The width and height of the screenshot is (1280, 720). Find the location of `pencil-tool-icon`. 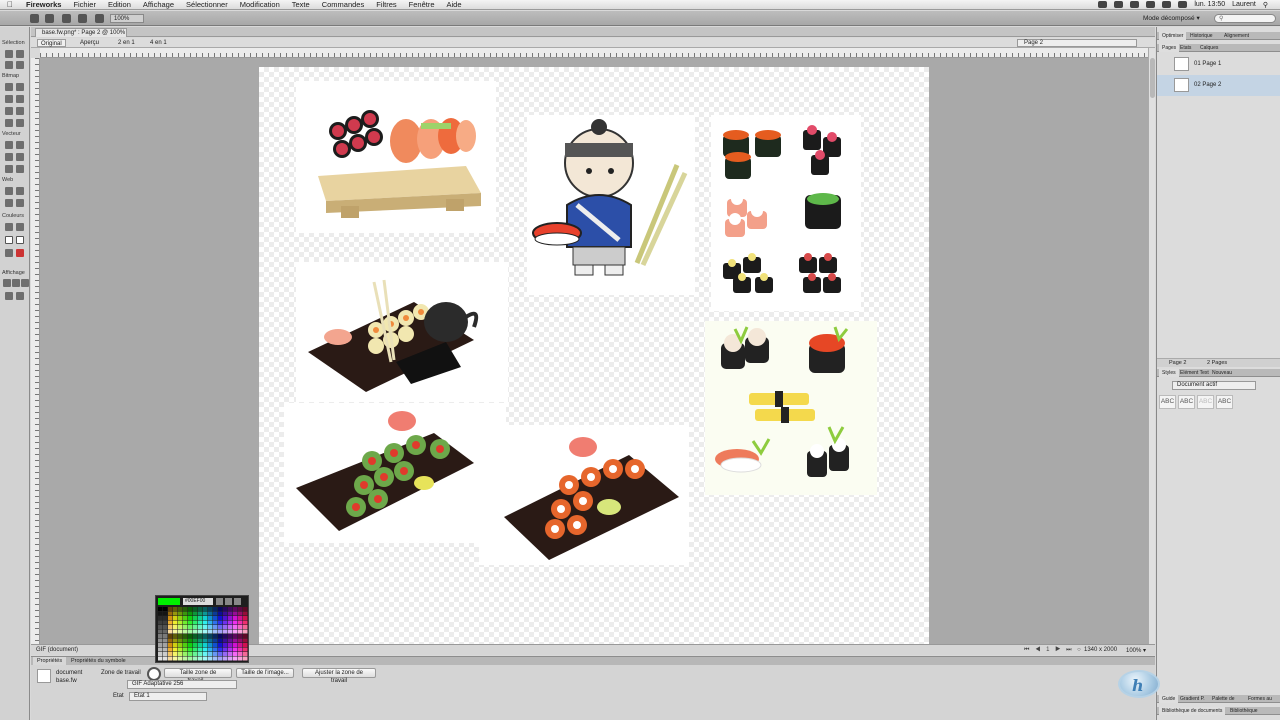

pencil-tool-icon is located at coordinates (9, 111).